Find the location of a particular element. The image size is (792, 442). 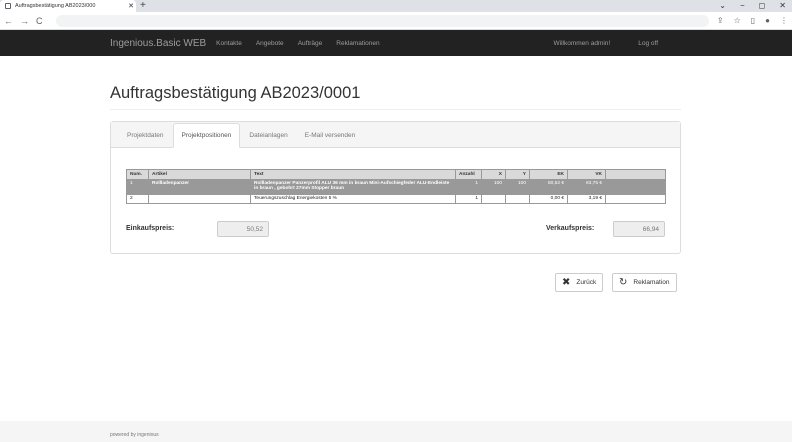

bookmark-star-icon: ☆ is located at coordinates (737, 20).